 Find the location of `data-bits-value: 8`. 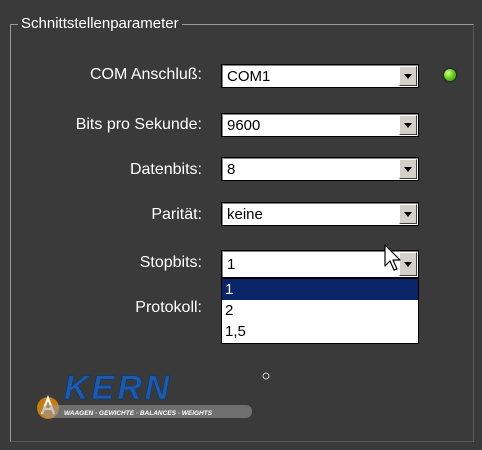

data-bits-value: 8 is located at coordinates (231, 169).